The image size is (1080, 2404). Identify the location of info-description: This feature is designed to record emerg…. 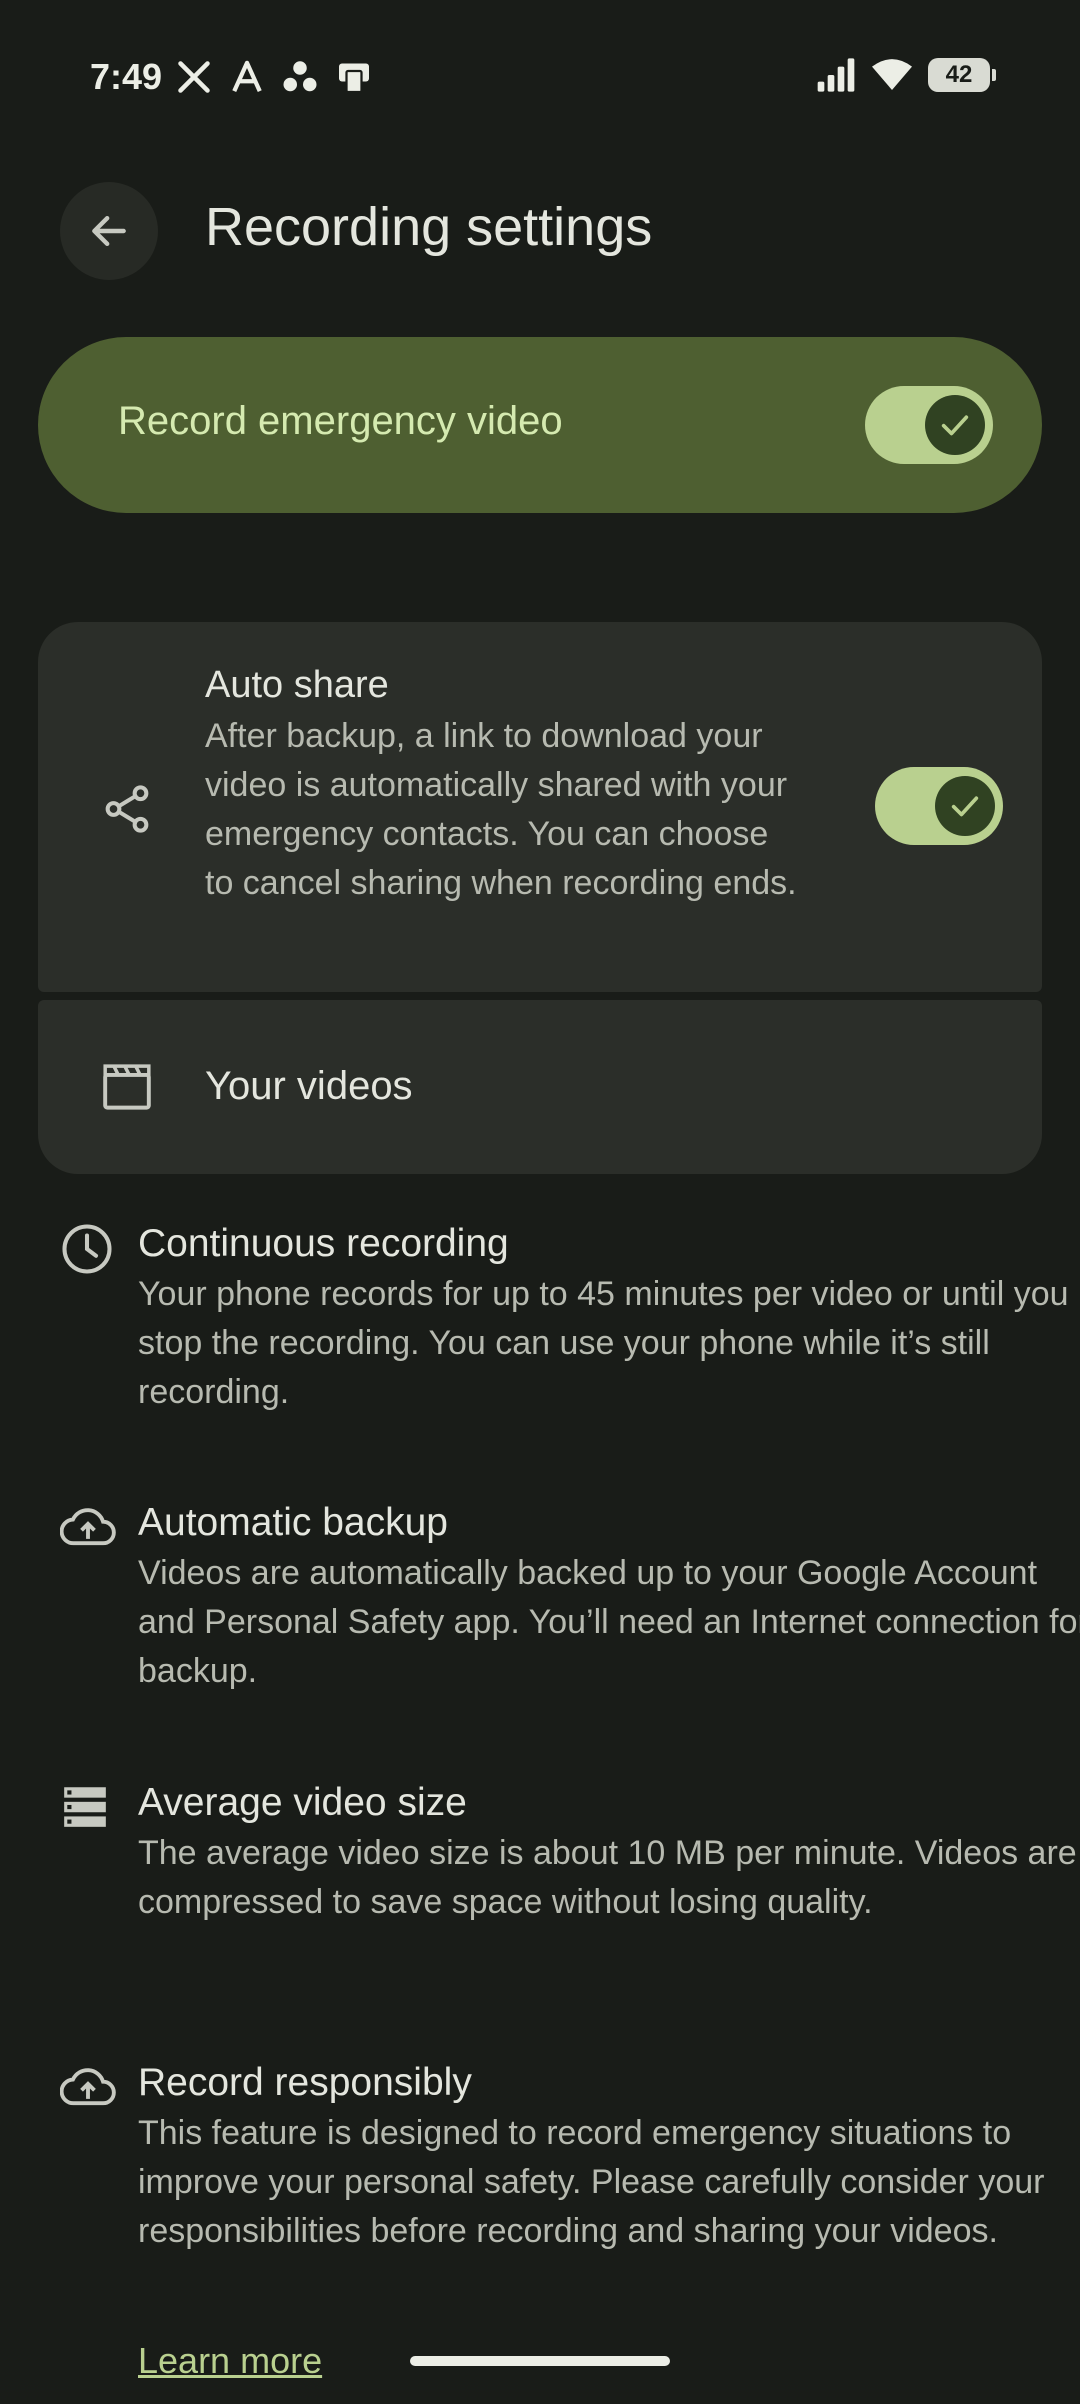
(591, 2182).